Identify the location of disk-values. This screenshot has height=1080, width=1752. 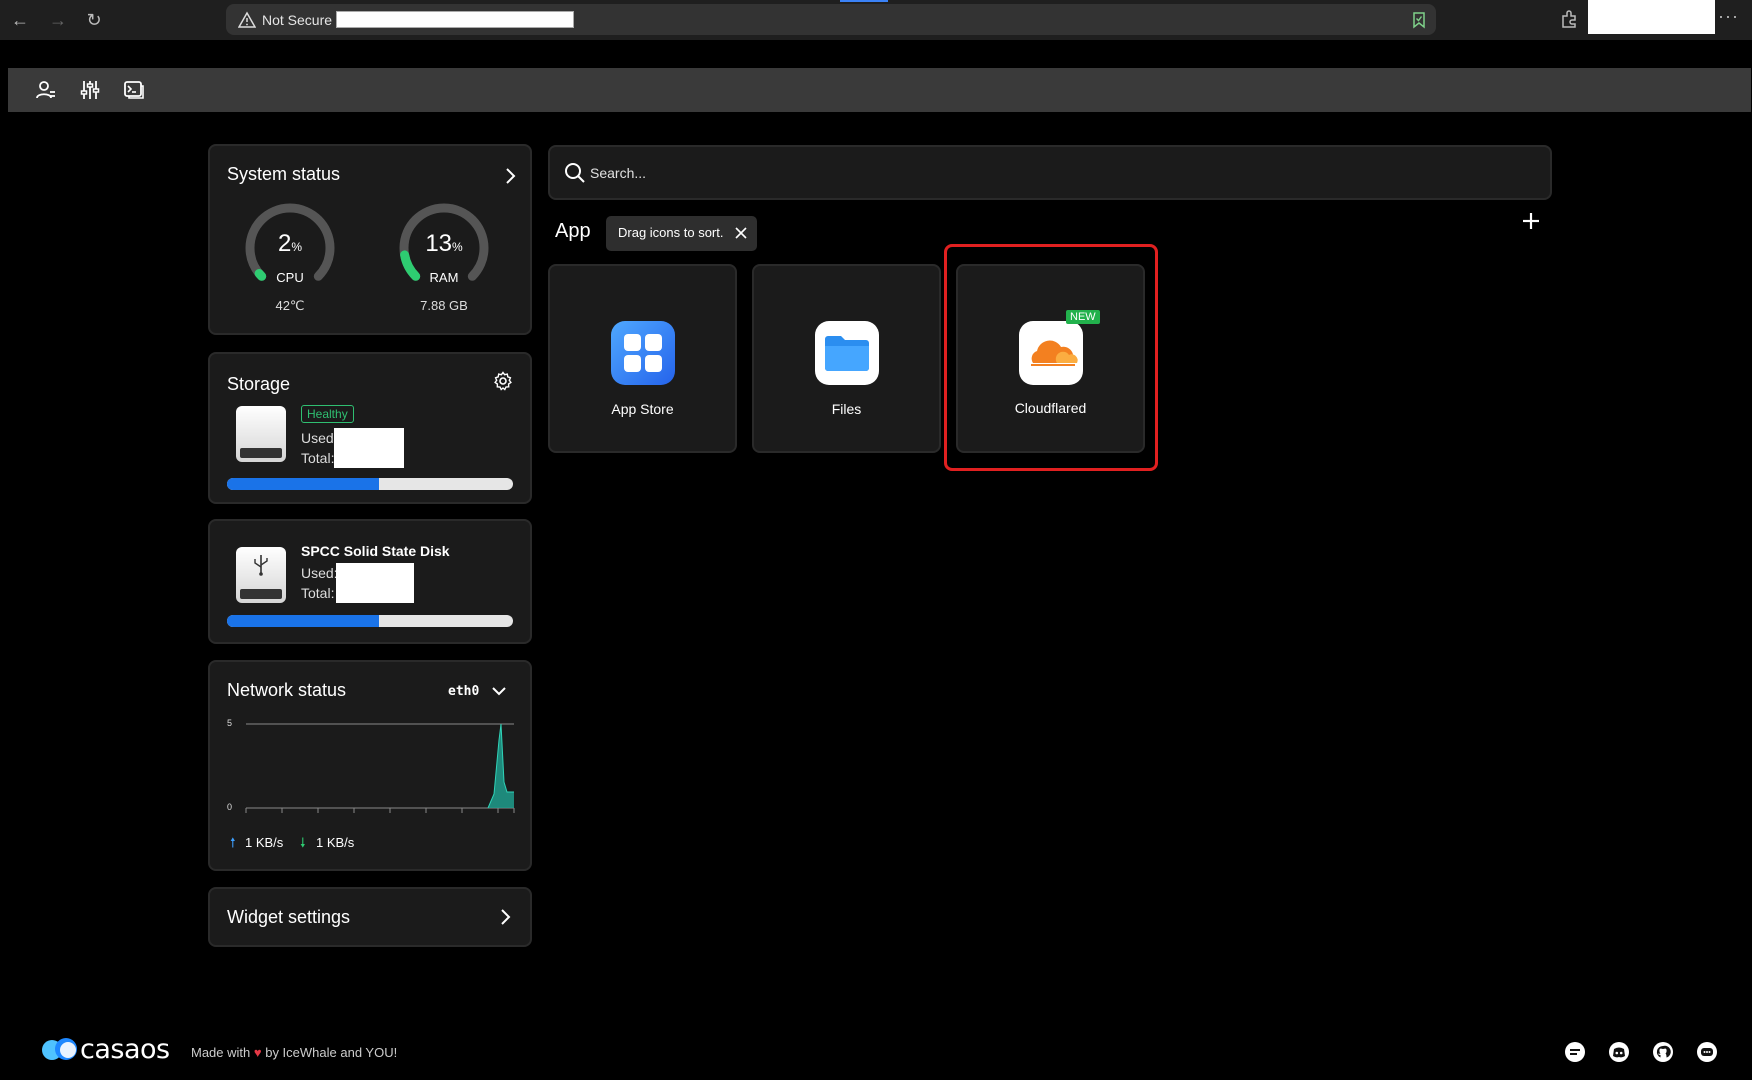
(375, 583).